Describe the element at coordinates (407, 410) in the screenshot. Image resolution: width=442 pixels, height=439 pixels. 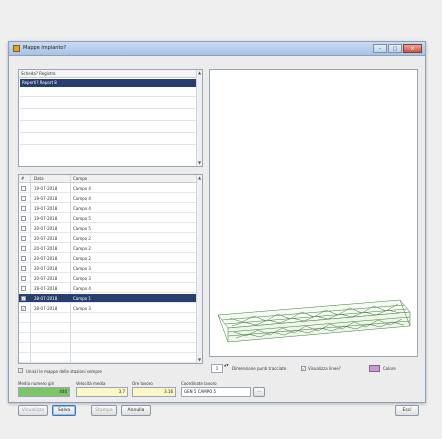
I see `exit-button: Esci` at that location.